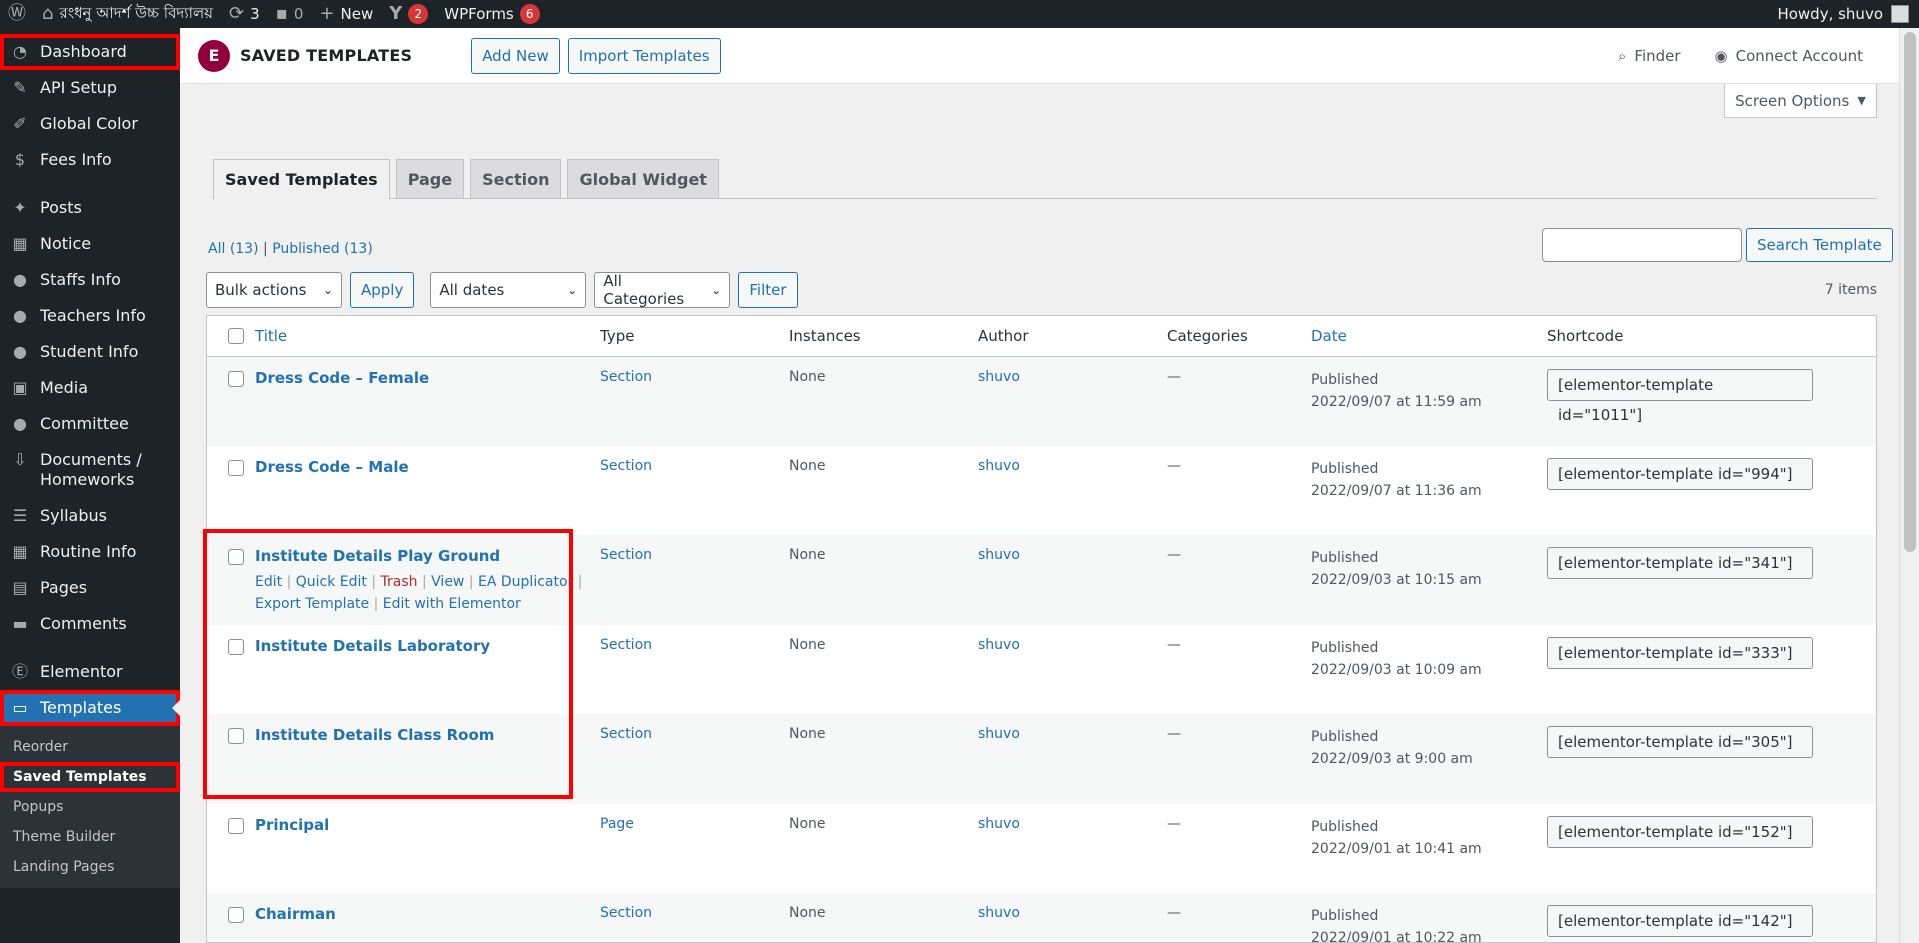 The image size is (1919, 943). What do you see at coordinates (1819, 245) in the screenshot?
I see `search-template-button: Search Template` at bounding box center [1819, 245].